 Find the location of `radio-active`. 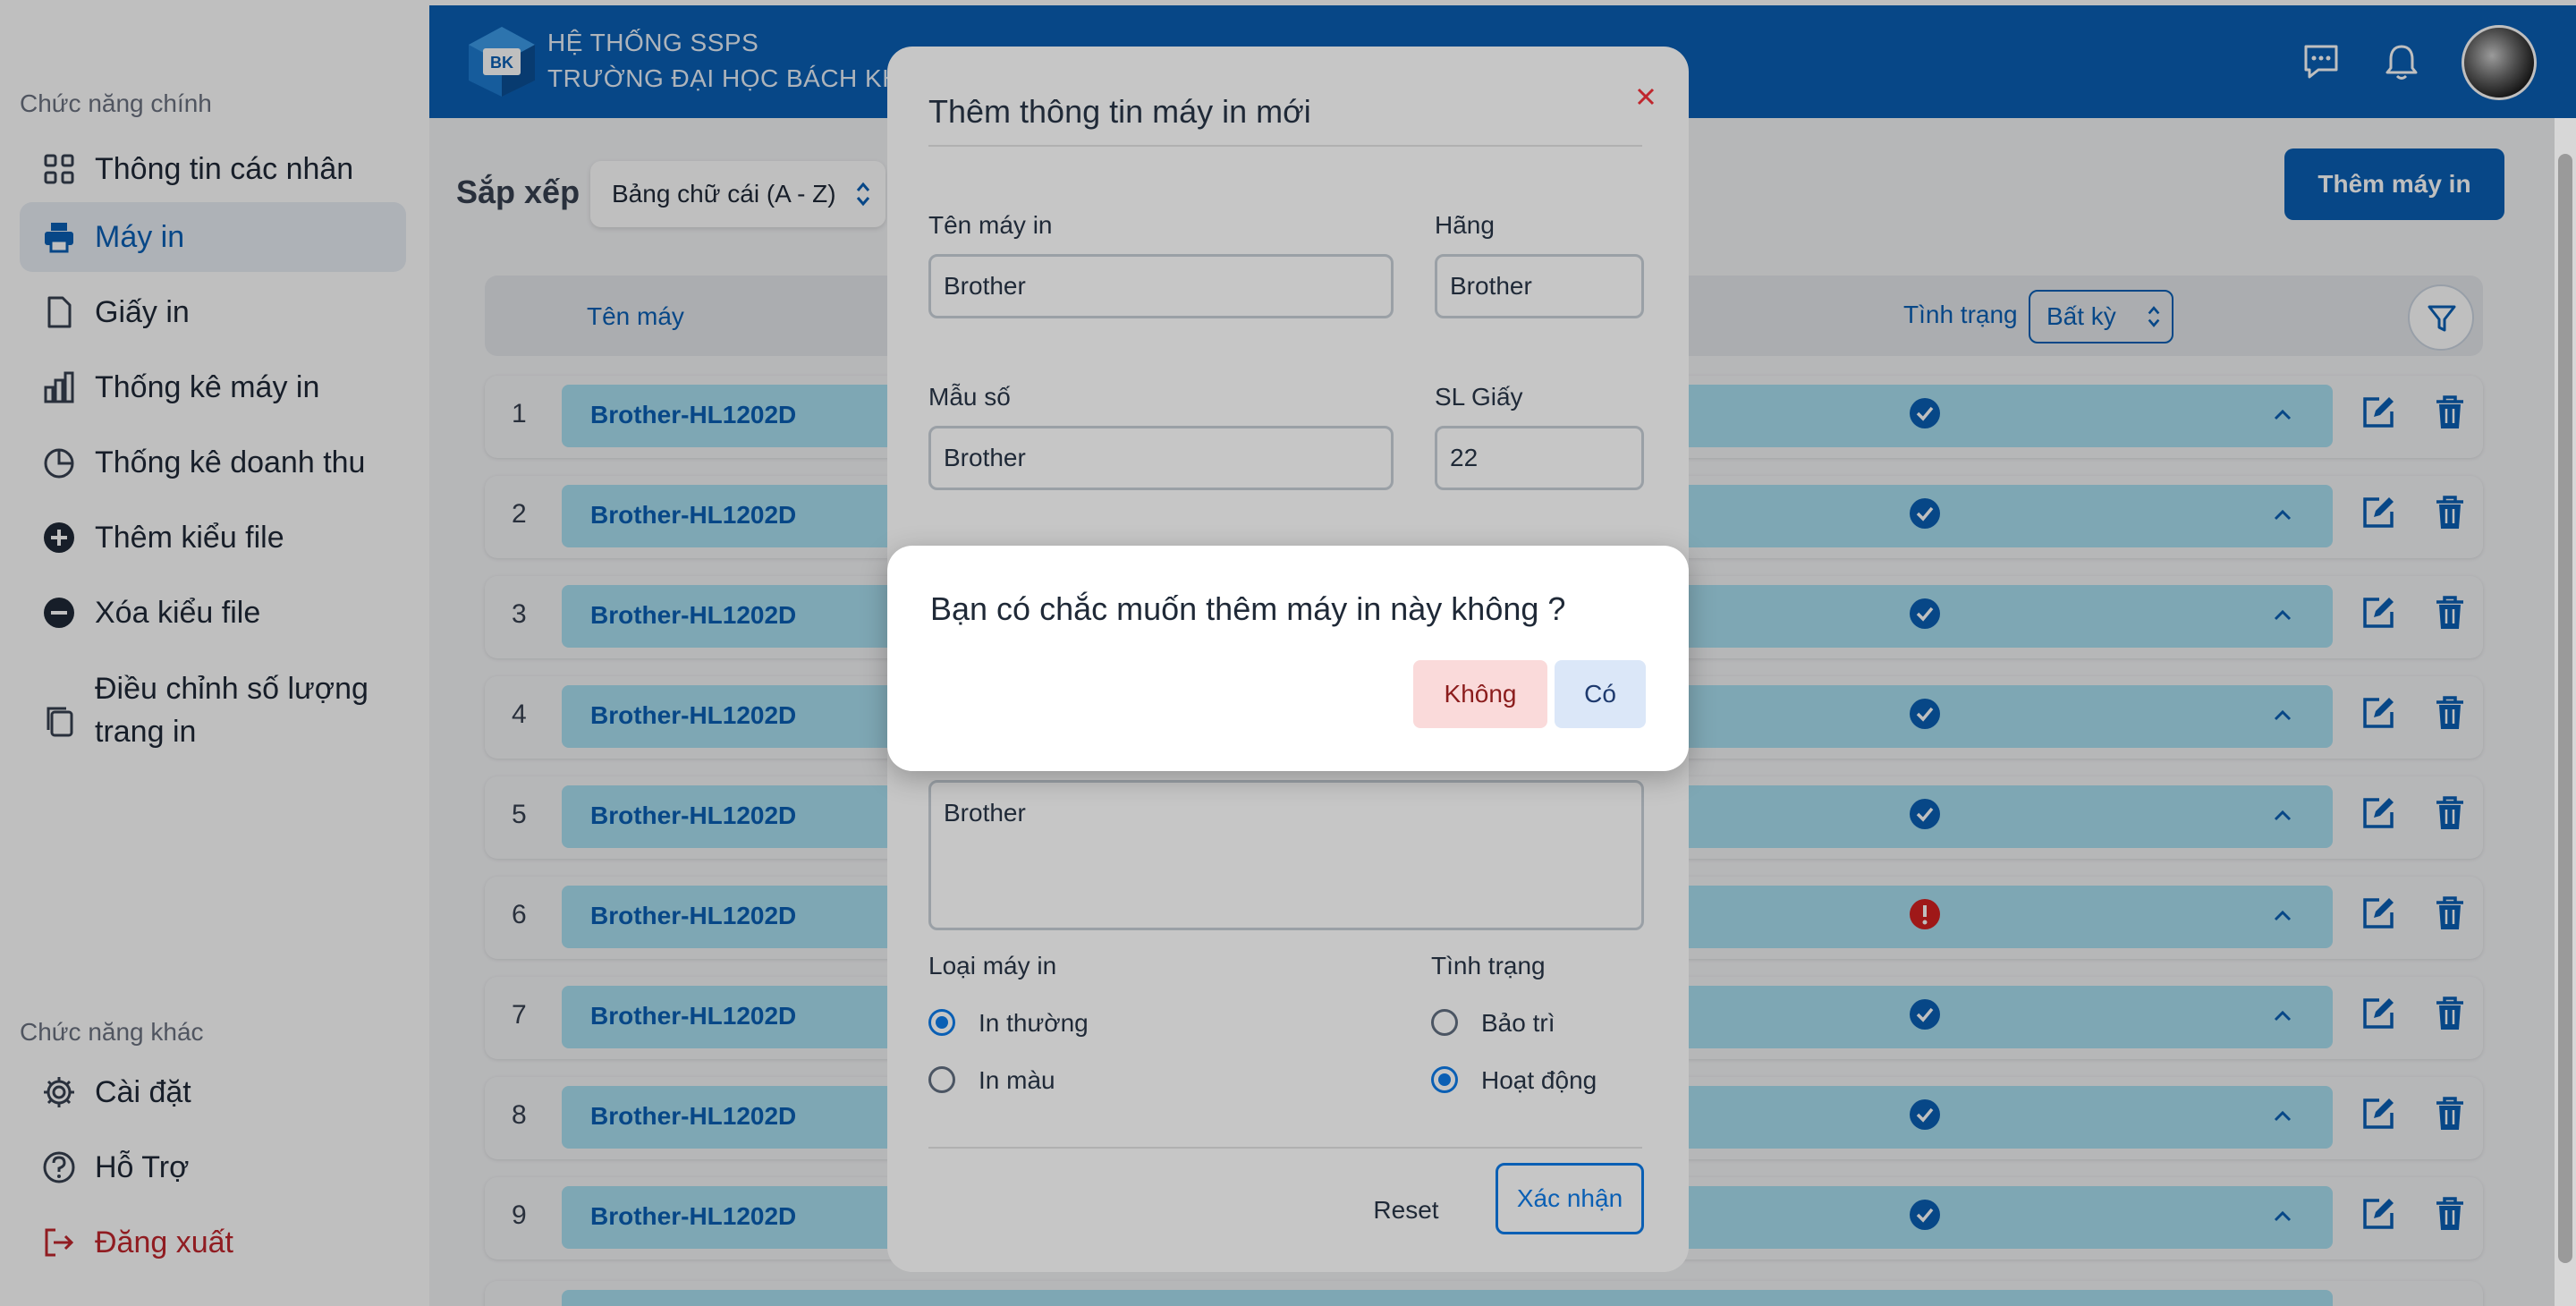

radio-active is located at coordinates (1444, 1079).